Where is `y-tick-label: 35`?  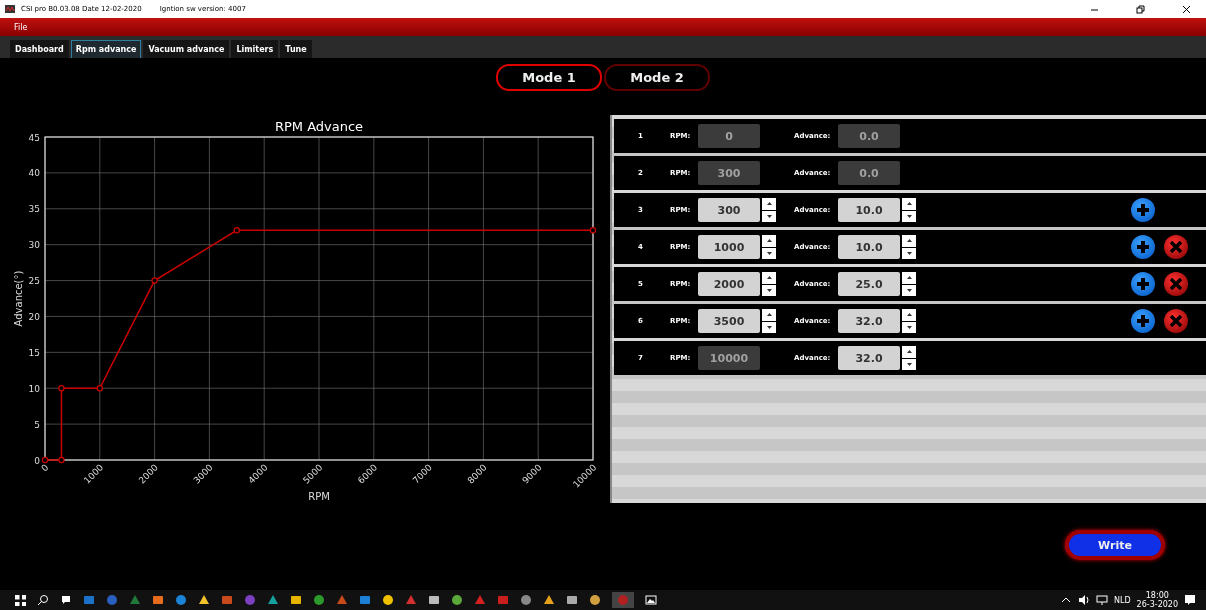
y-tick-label: 35 is located at coordinates (34, 209).